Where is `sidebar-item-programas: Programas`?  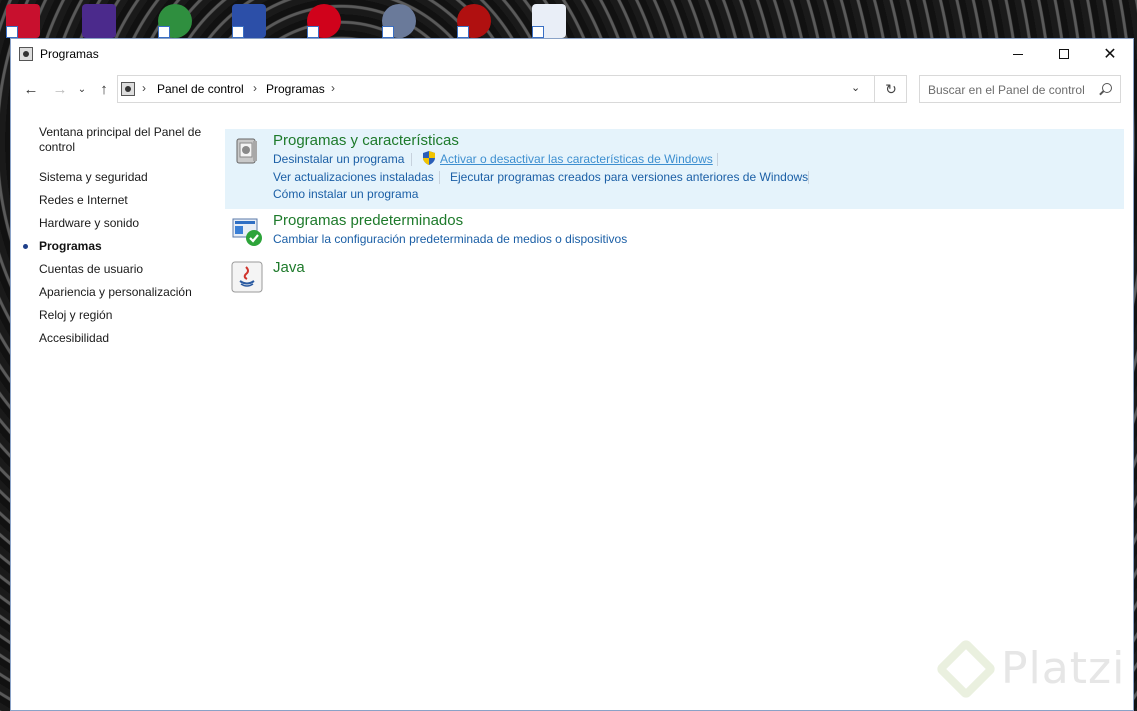
sidebar-item-programas: Programas is located at coordinates (110, 246).